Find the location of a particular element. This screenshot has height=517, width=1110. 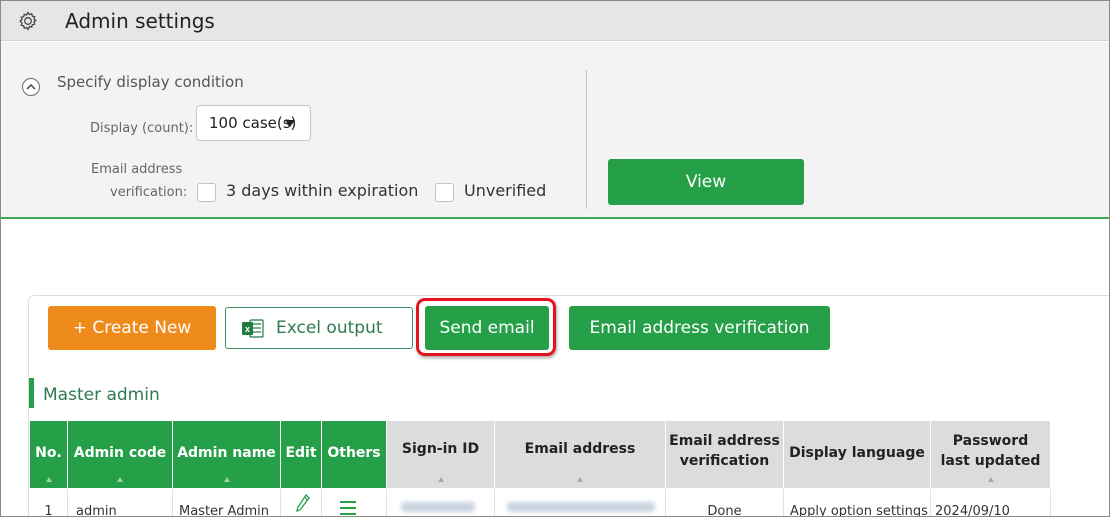

section-accent-bar is located at coordinates (31, 393).